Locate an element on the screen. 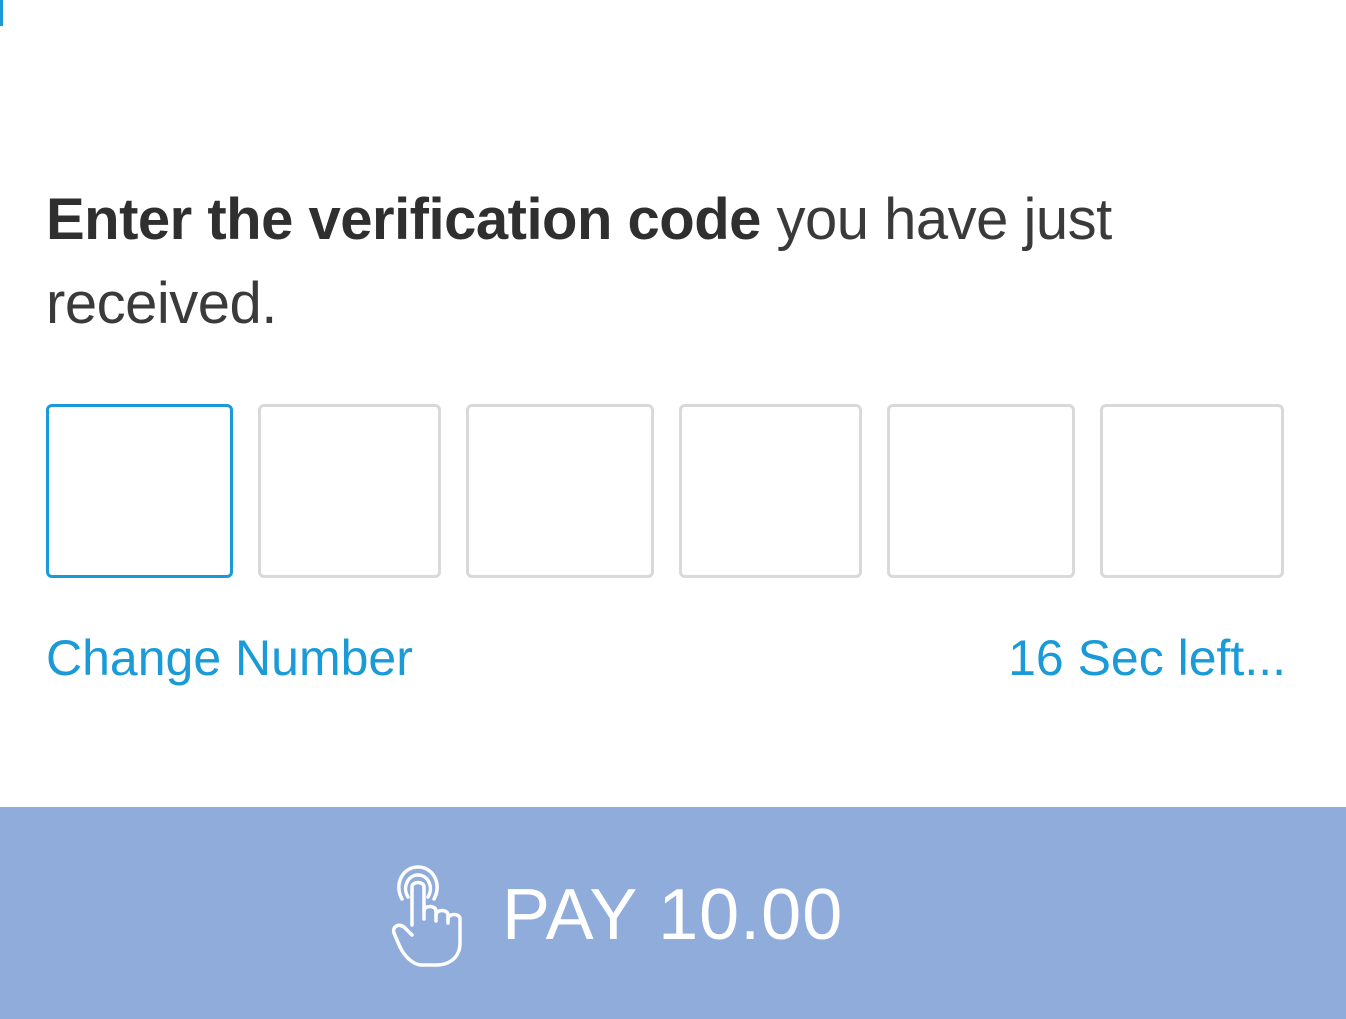  instructions-bold-text: Enter the verification code is located at coordinates (403, 219).